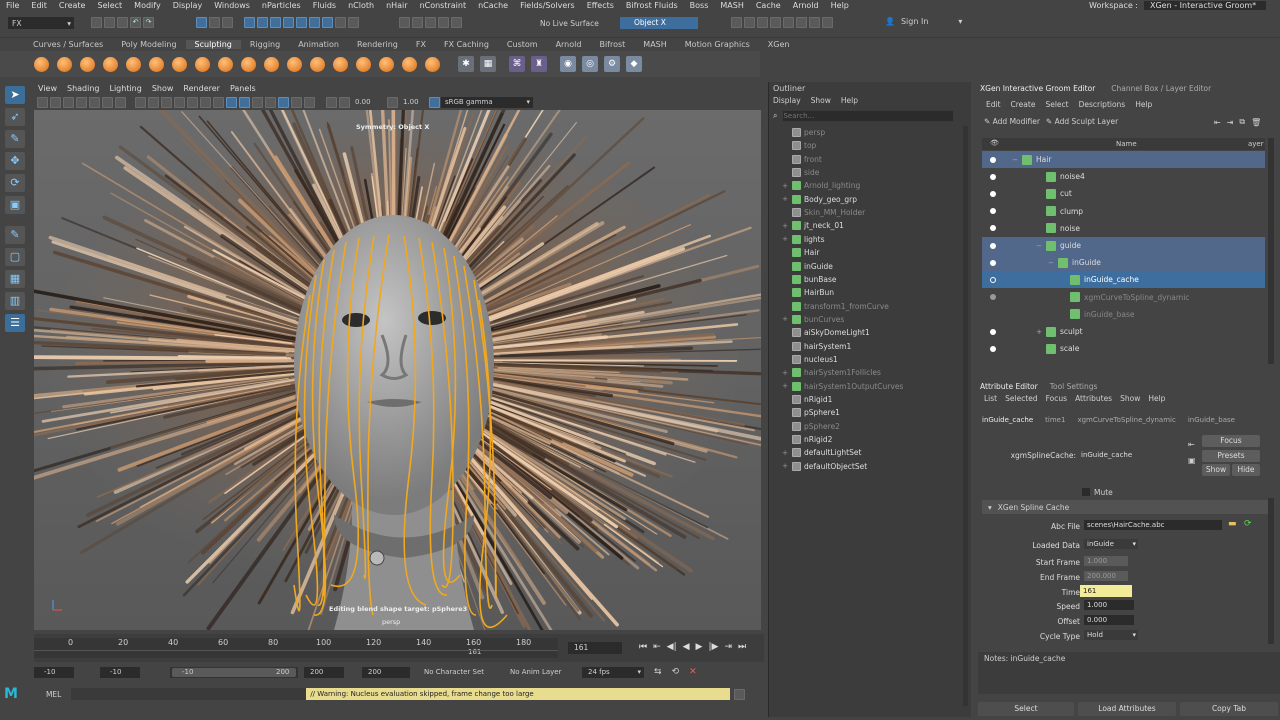 The image size is (1280, 720). Describe the element at coordinates (864, 359) in the screenshot. I see `outliner-item: nucleus1` at that location.